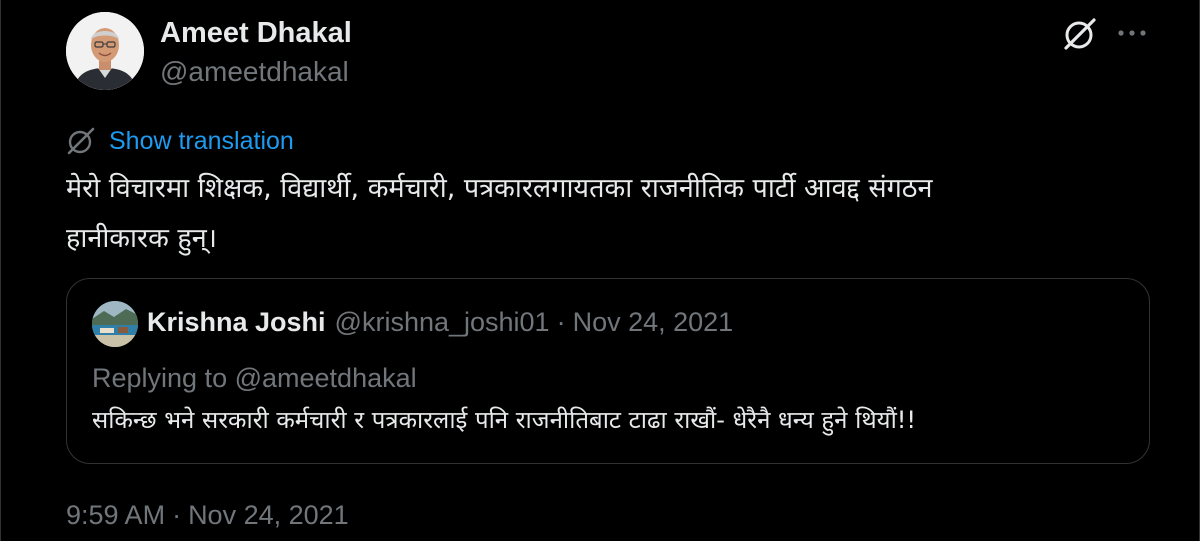 This screenshot has width=1200, height=541. I want to click on tweet-text-line-2: हानीकारक हुन्।, so click(141, 238).